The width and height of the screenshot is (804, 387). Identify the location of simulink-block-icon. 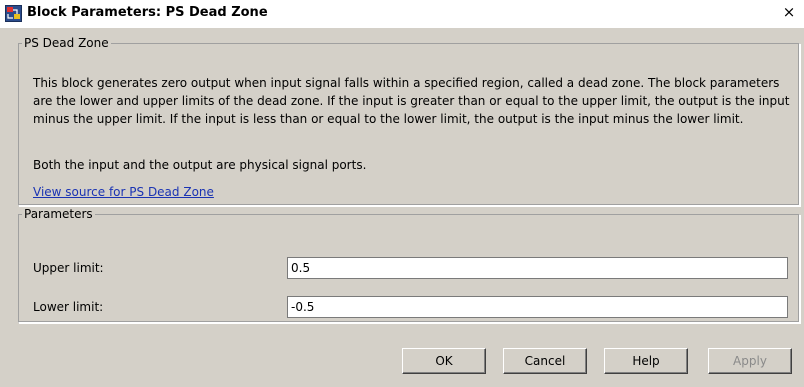
(13, 13).